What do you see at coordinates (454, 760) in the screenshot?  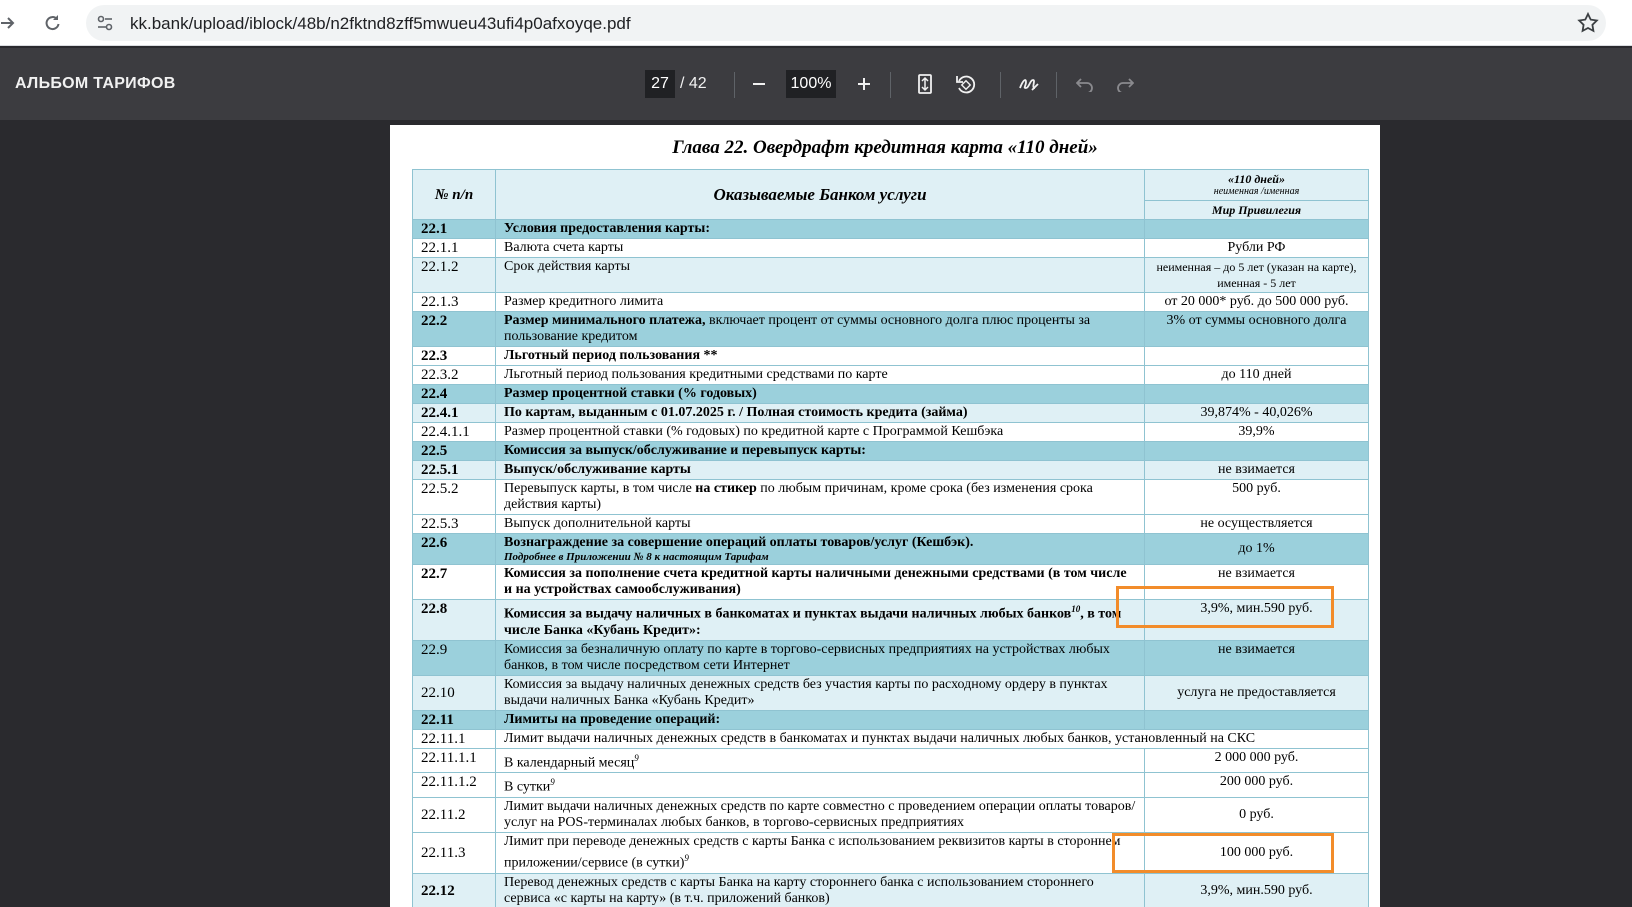 I see `row-number: 22.11.1.1` at bounding box center [454, 760].